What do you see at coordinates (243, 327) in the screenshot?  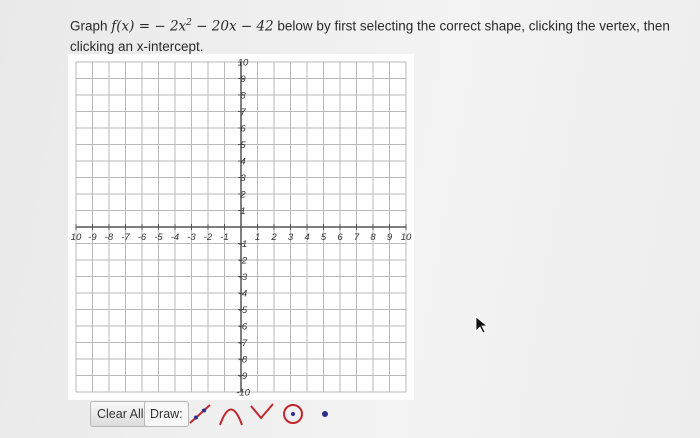 I see `y-tick-label: -6` at bounding box center [243, 327].